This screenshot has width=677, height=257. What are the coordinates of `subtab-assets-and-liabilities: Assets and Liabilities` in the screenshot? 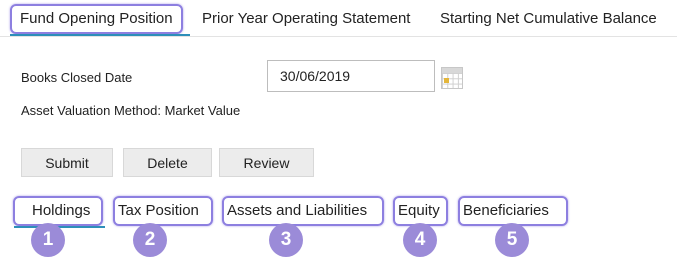 It's located at (303, 211).